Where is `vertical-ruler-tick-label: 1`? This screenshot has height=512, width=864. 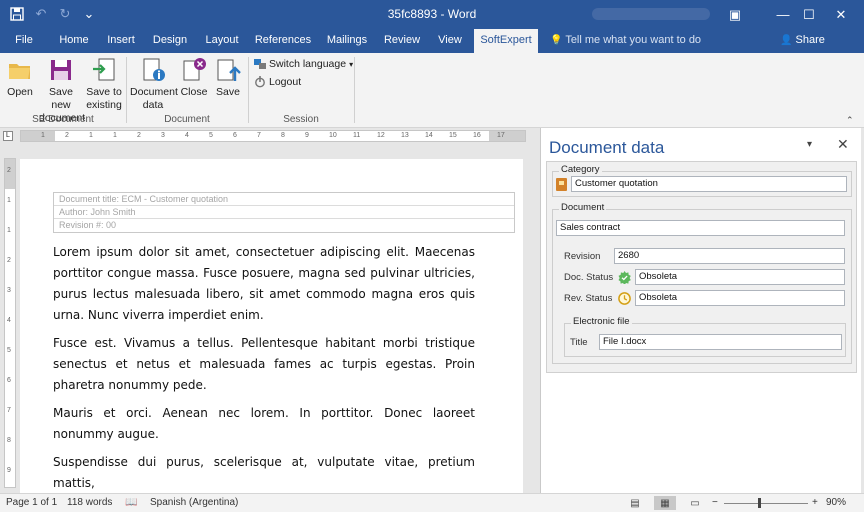 vertical-ruler-tick-label: 1 is located at coordinates (9, 200).